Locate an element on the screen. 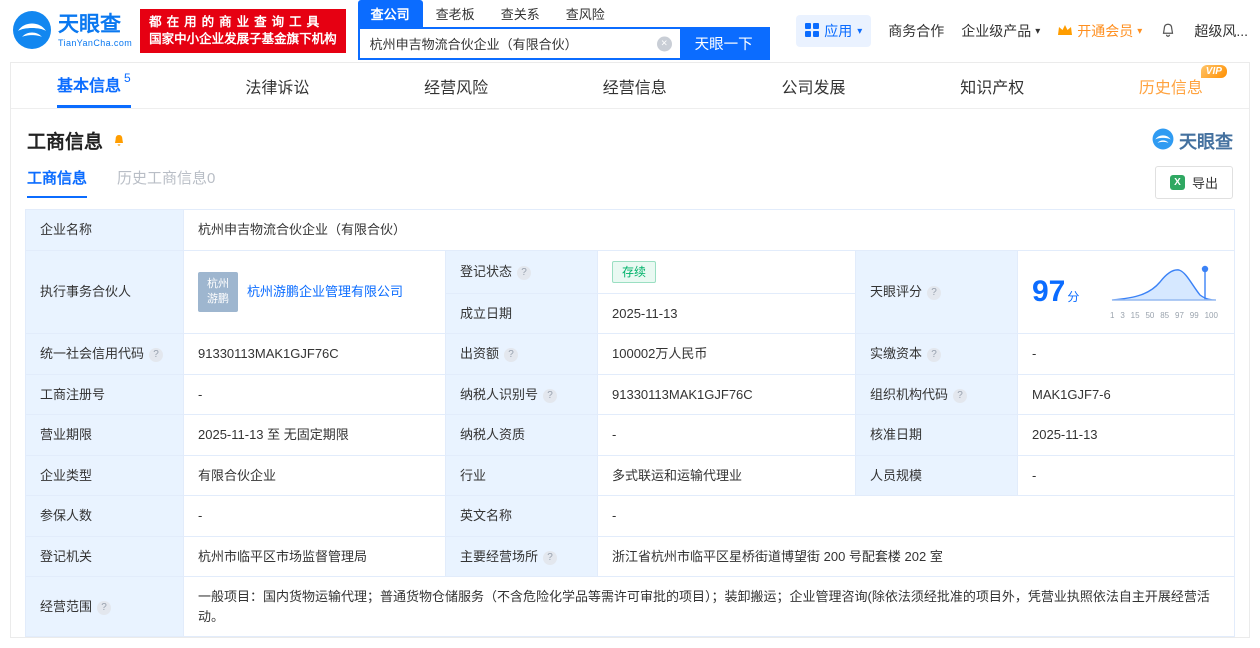  field-label-score: 天眼评分? is located at coordinates (936, 291).